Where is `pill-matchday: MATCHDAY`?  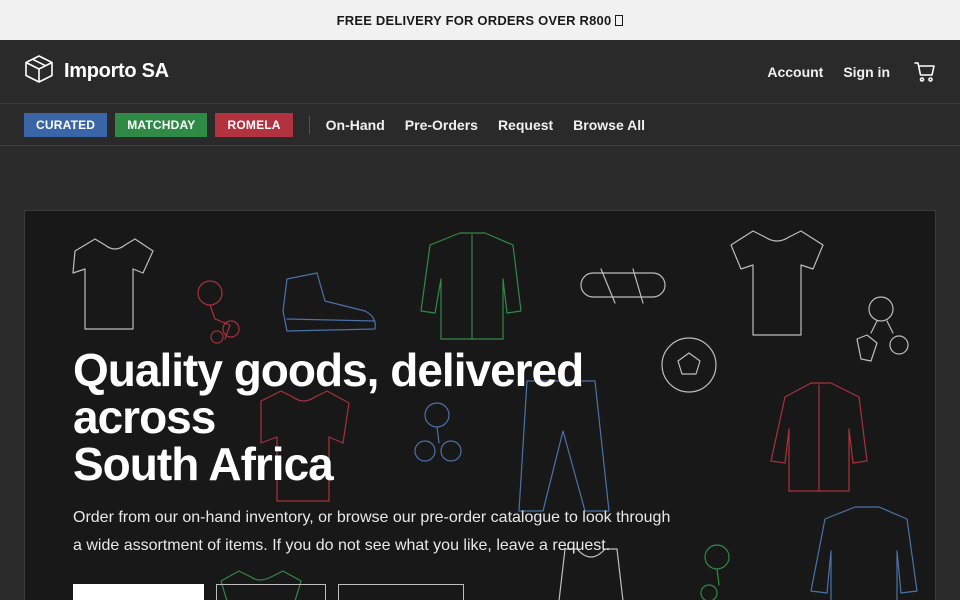 pill-matchday: MATCHDAY is located at coordinates (161, 125).